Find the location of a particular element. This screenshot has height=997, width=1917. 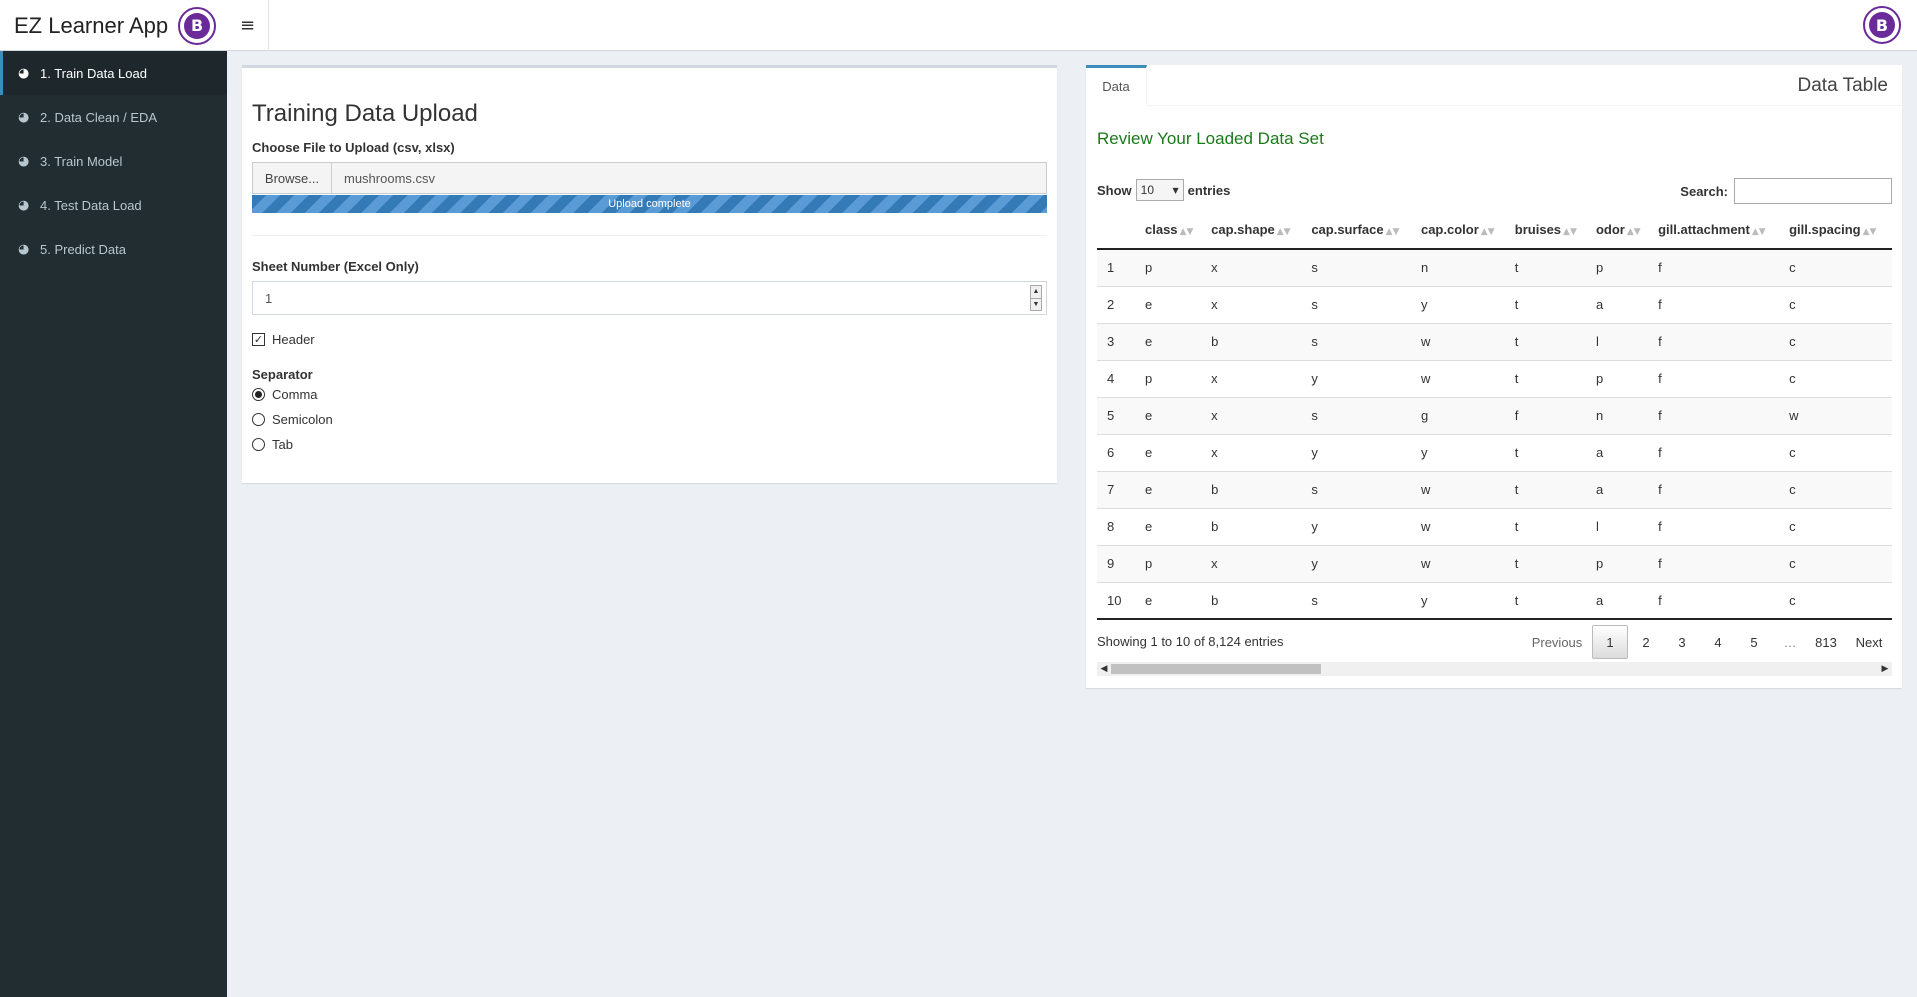

page-button-5: 5 is located at coordinates (1754, 642).